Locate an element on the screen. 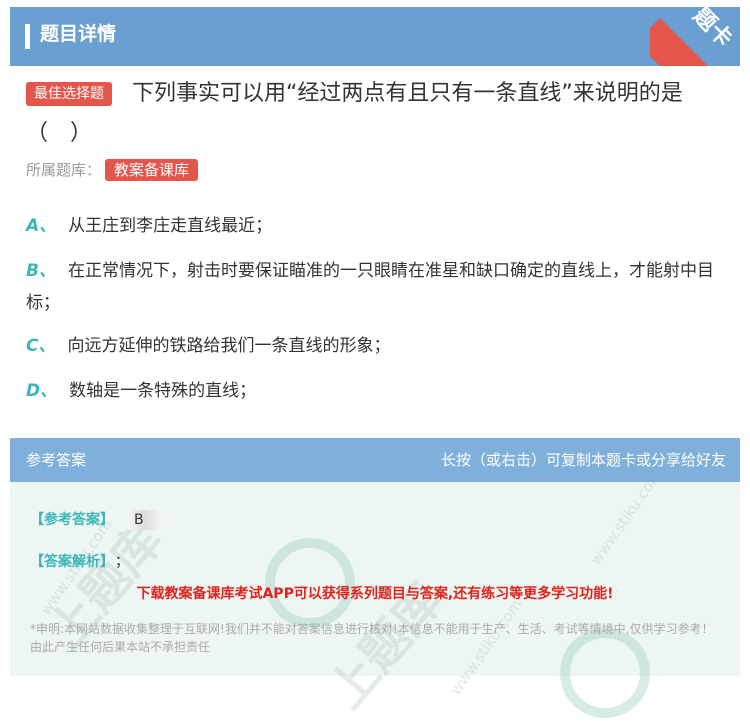 This screenshot has width=750, height=721. watermark-logo-icon is located at coordinates (310, 583).